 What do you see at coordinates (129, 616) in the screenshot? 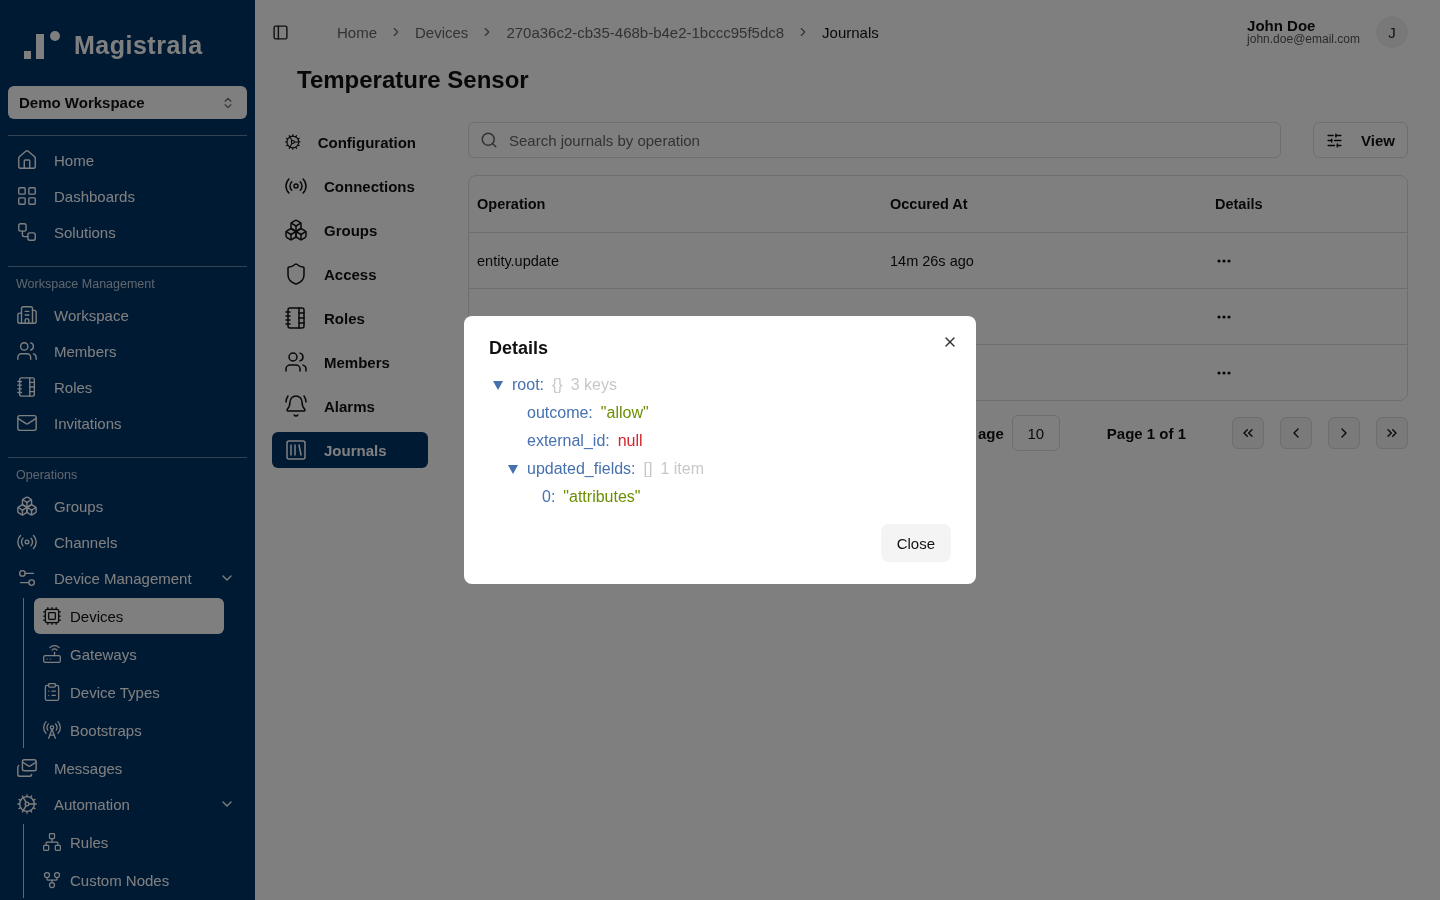
I see `nav-item: Devices` at bounding box center [129, 616].